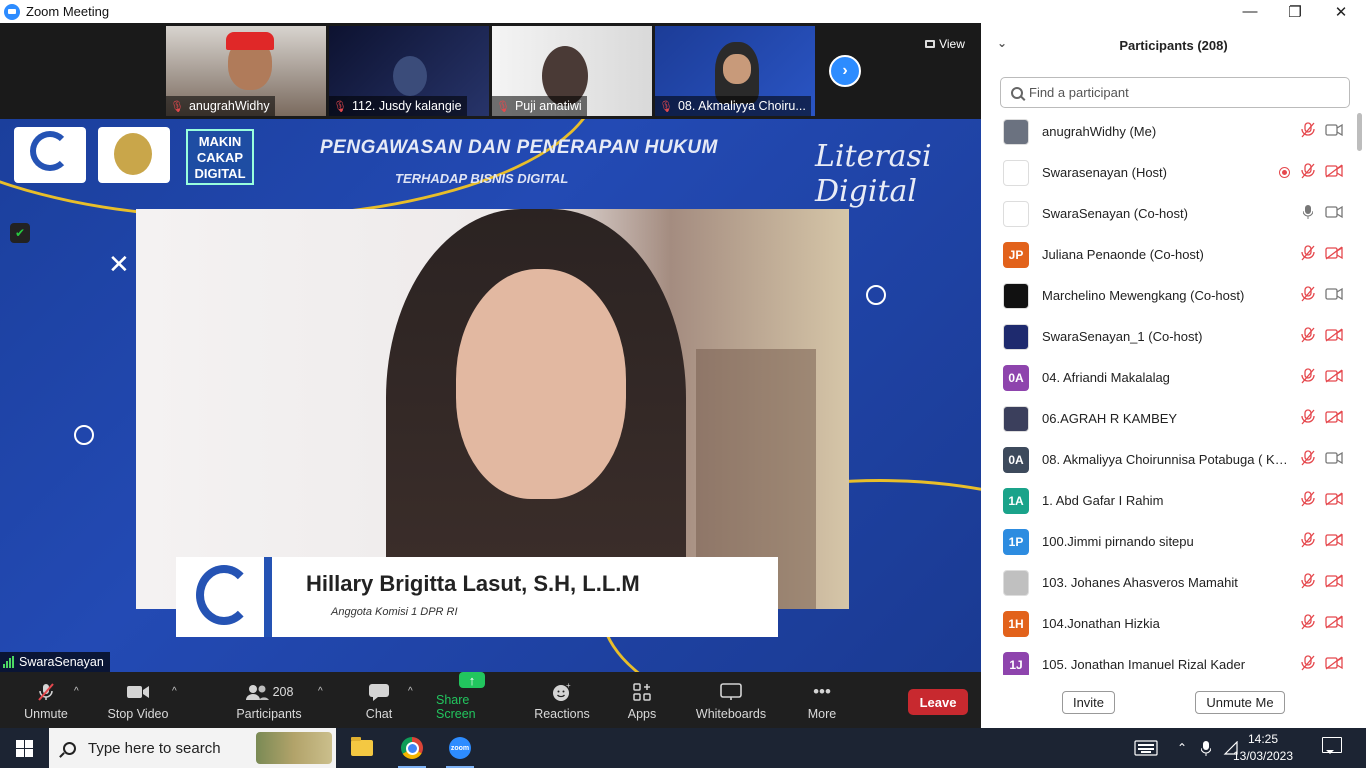 This screenshot has width=1366, height=768. Describe the element at coordinates (460, 748) in the screenshot. I see `zoom-icon: zoom` at that location.